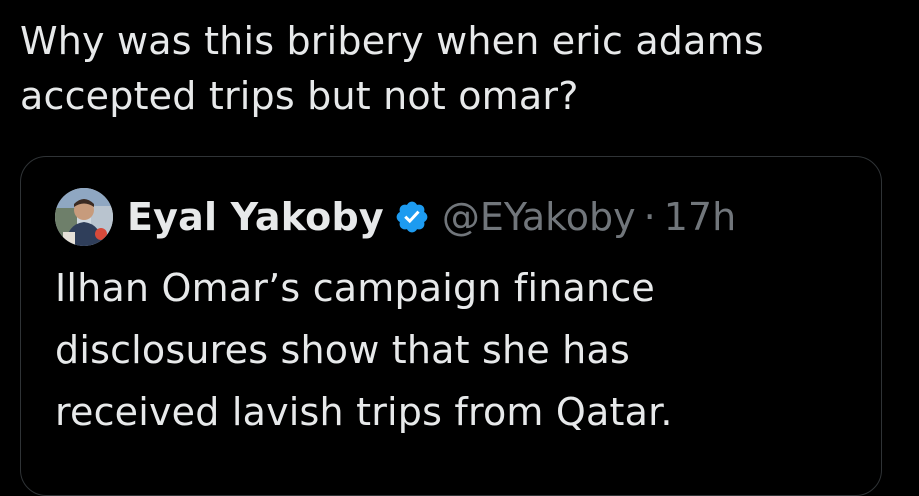  I want to click on cropped-text-fragment, so click(300, 1).